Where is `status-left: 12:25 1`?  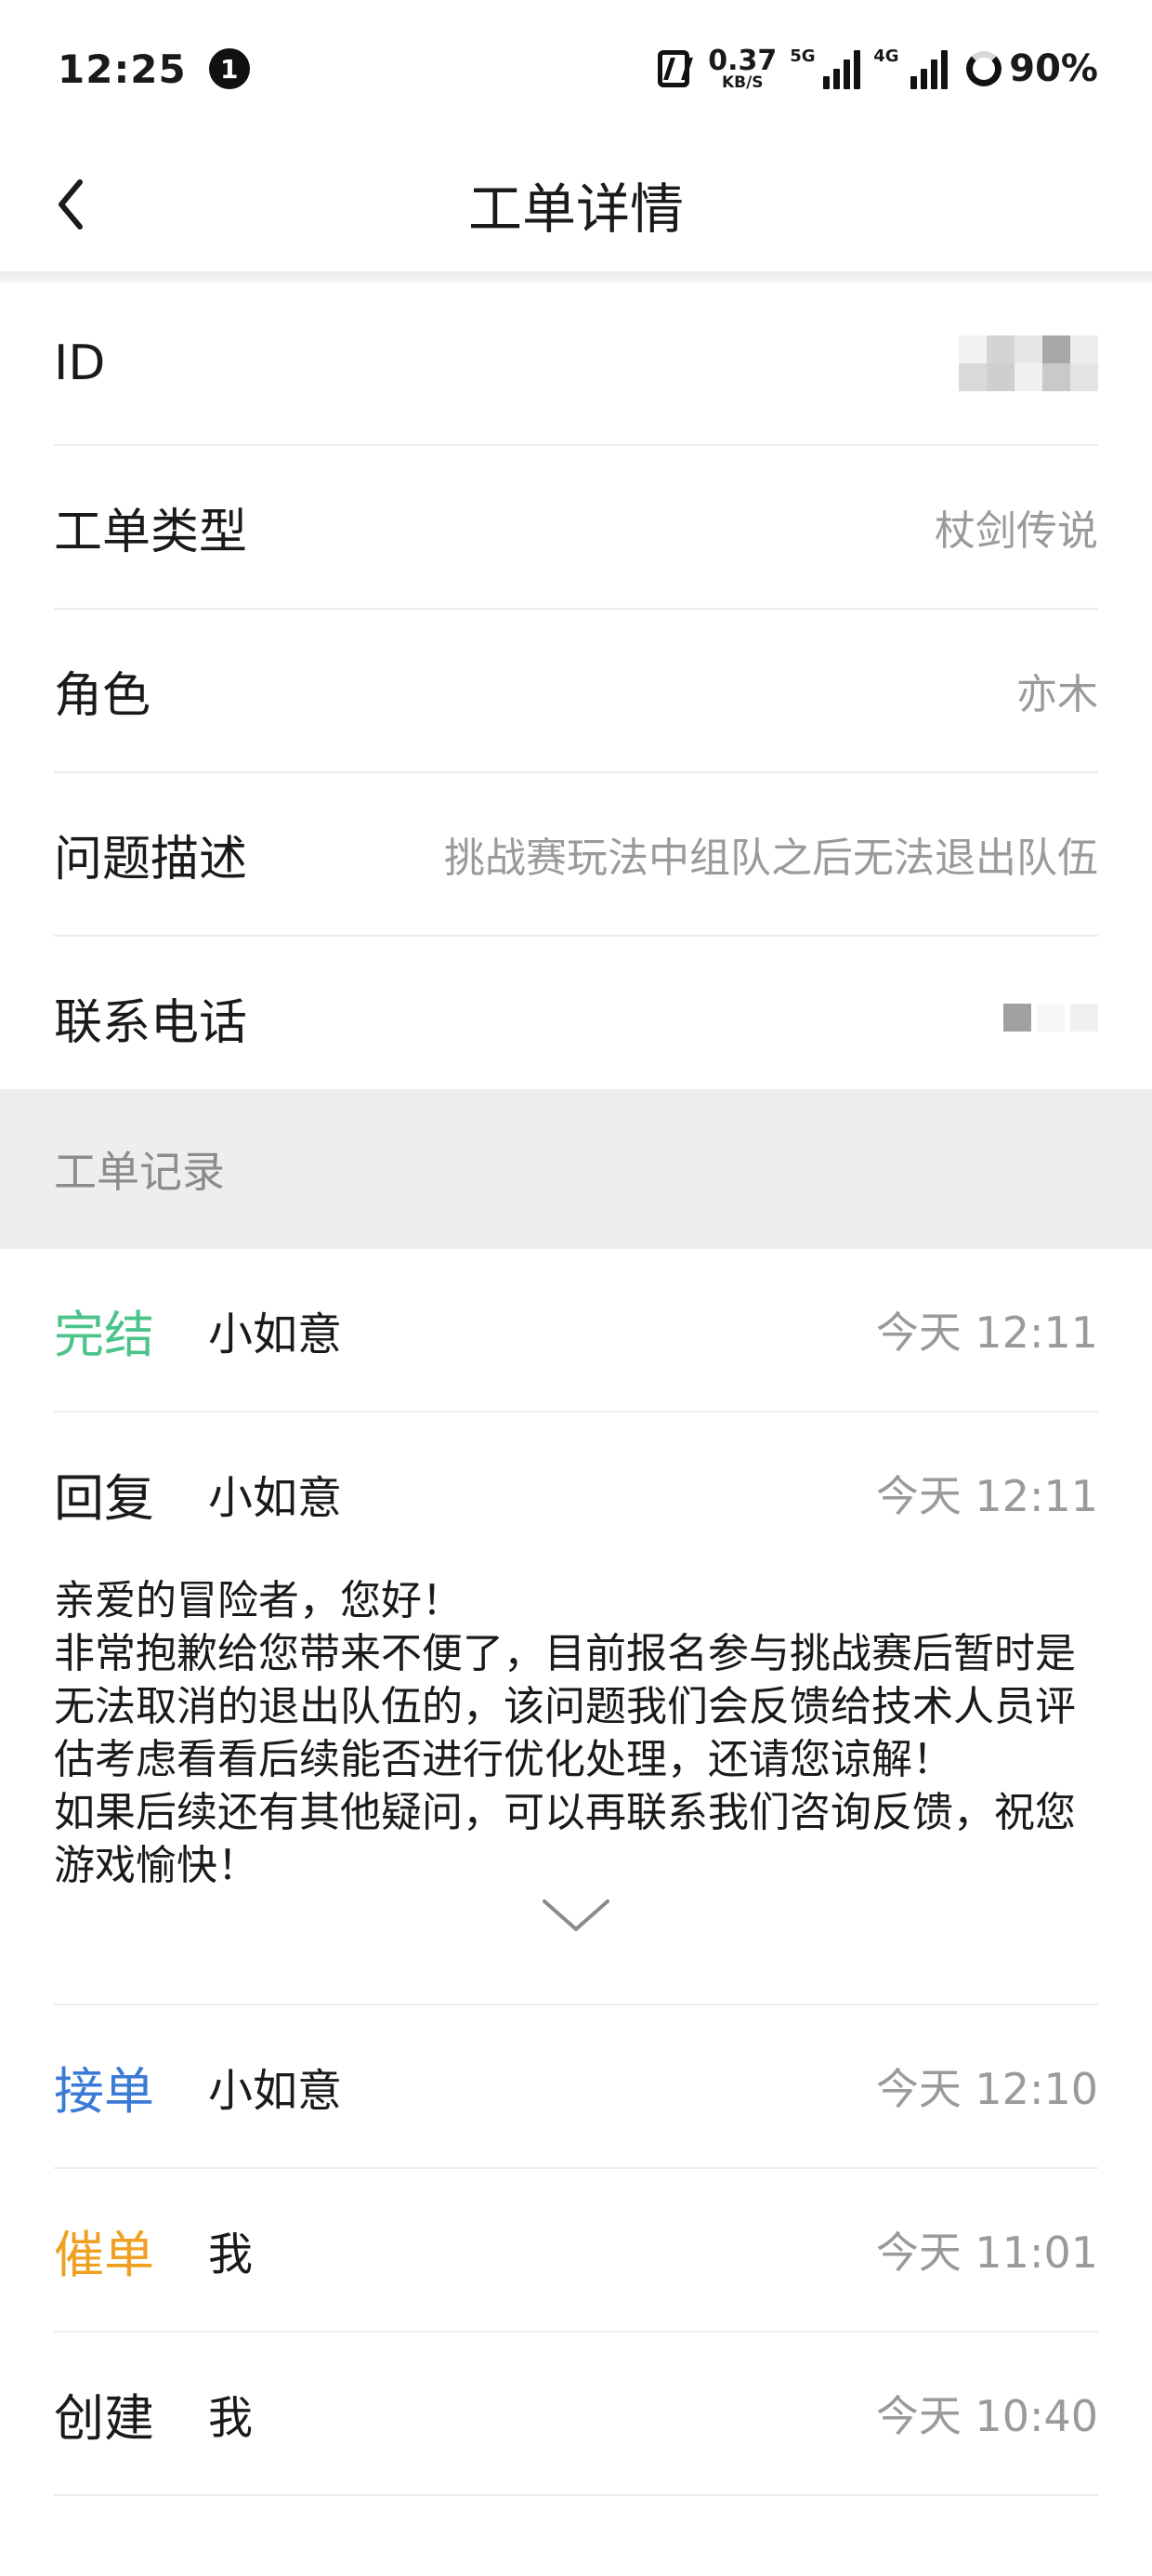
status-left: 12:25 1 is located at coordinates (154, 69).